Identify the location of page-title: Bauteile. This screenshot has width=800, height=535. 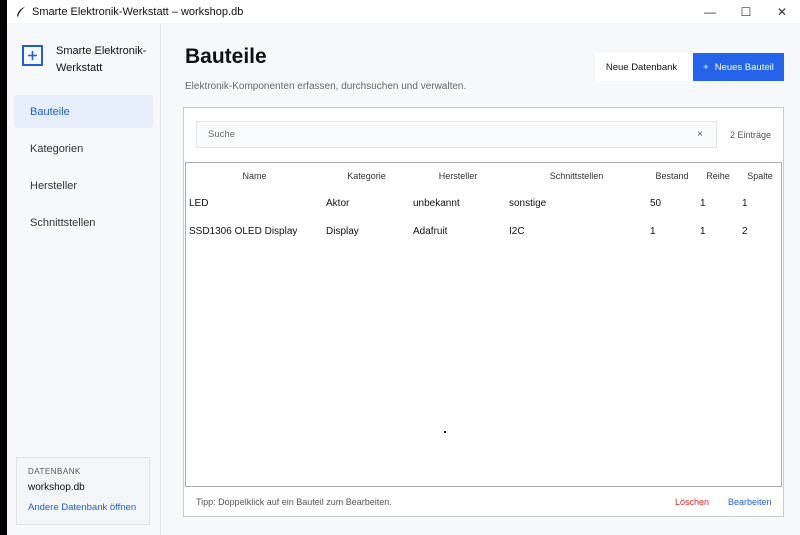
(226, 56).